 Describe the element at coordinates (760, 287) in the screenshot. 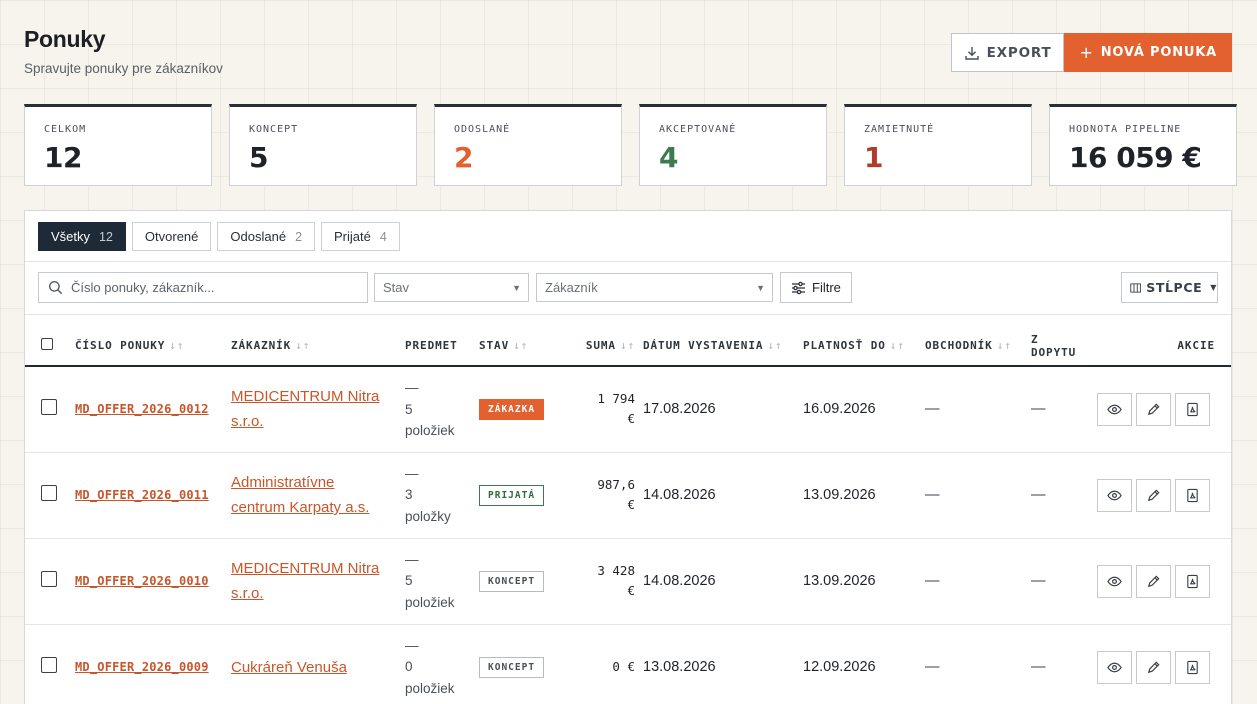

I see `chevron-down-icon: ▼` at that location.